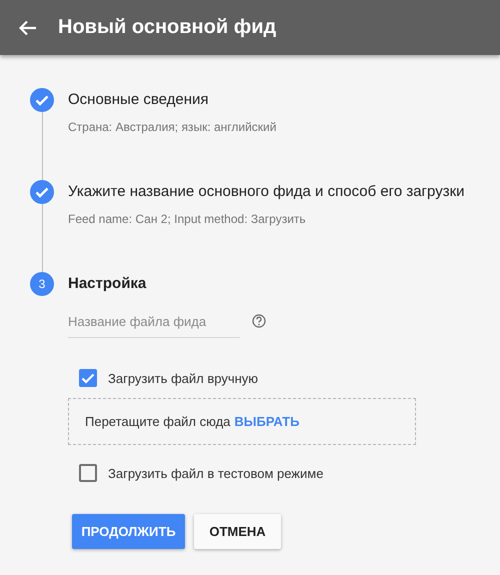 This screenshot has height=575, width=500. What do you see at coordinates (154, 323) in the screenshot?
I see `file-name-field: Название файла фида` at bounding box center [154, 323].